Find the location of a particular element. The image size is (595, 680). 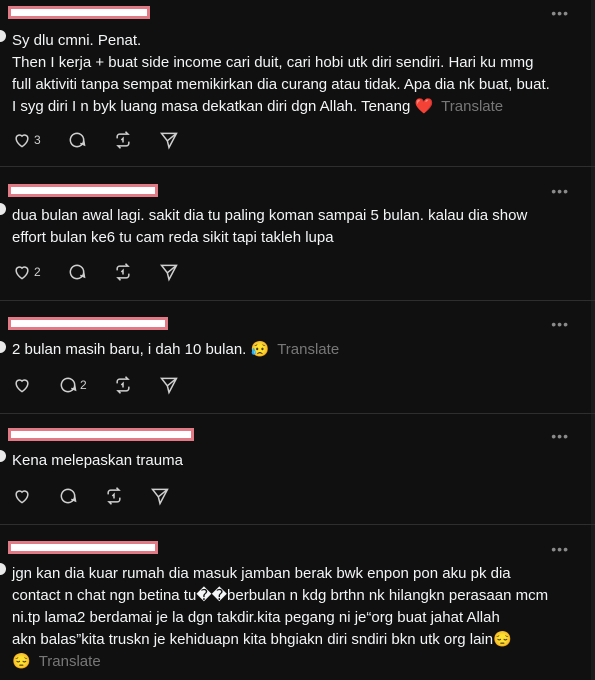

reply-count: 2 is located at coordinates (83, 385).